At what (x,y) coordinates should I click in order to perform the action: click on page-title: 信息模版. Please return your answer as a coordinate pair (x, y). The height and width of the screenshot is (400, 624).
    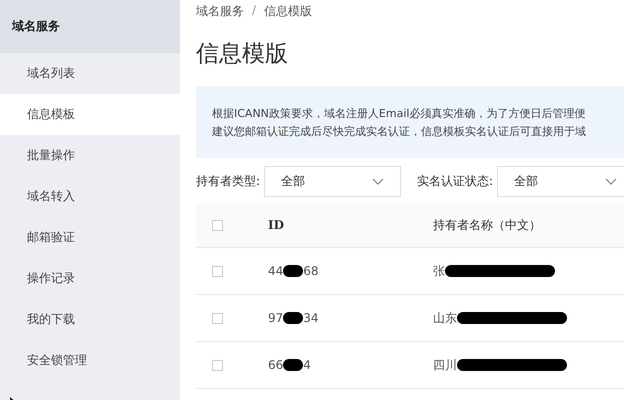
    Looking at the image, I should click on (242, 54).